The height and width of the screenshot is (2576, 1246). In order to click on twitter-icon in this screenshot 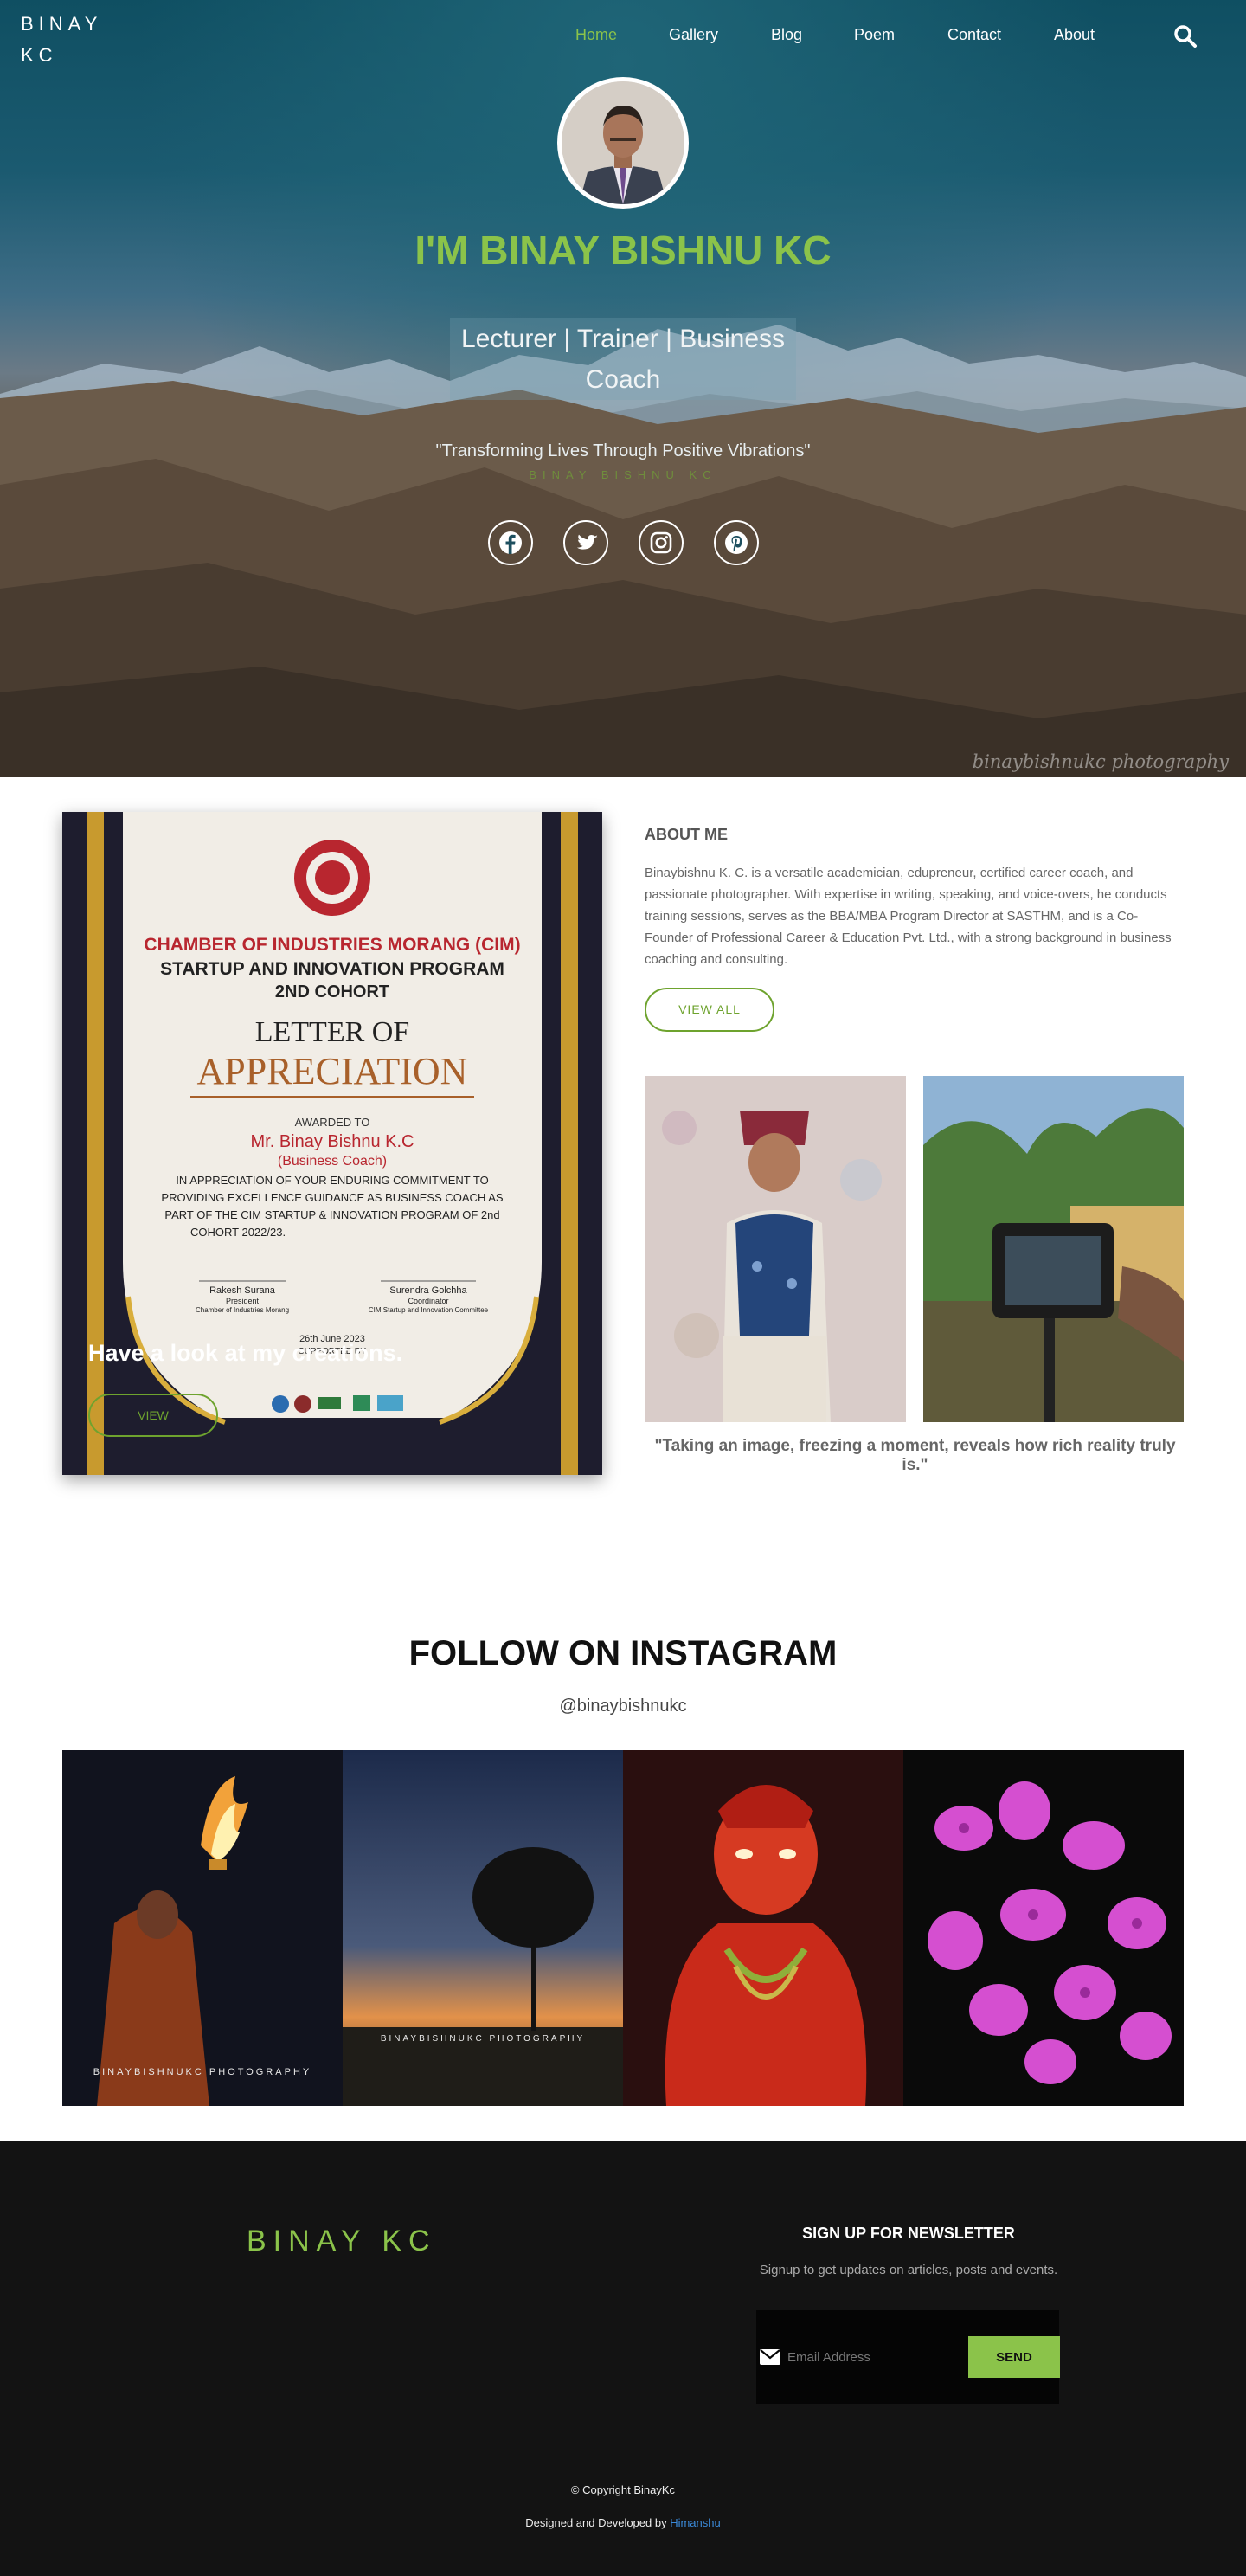, I will do `click(586, 542)`.